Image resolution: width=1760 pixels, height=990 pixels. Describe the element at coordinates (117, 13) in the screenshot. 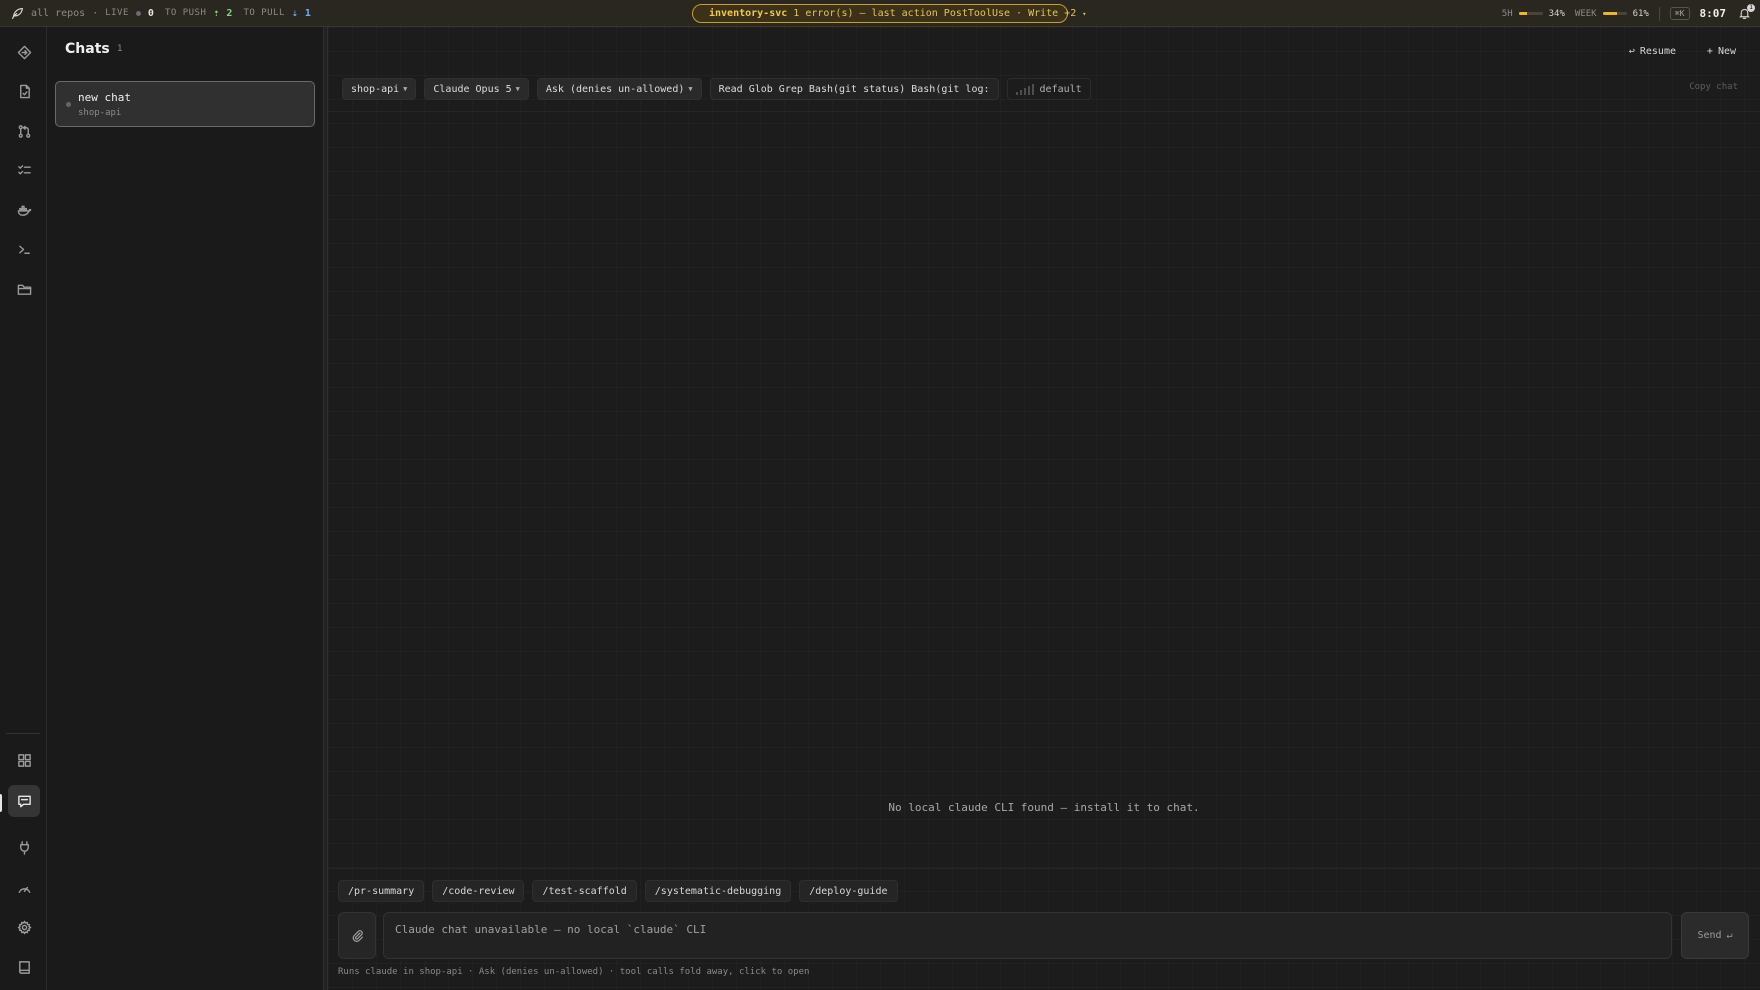

I see `live-label: LIVE` at that location.